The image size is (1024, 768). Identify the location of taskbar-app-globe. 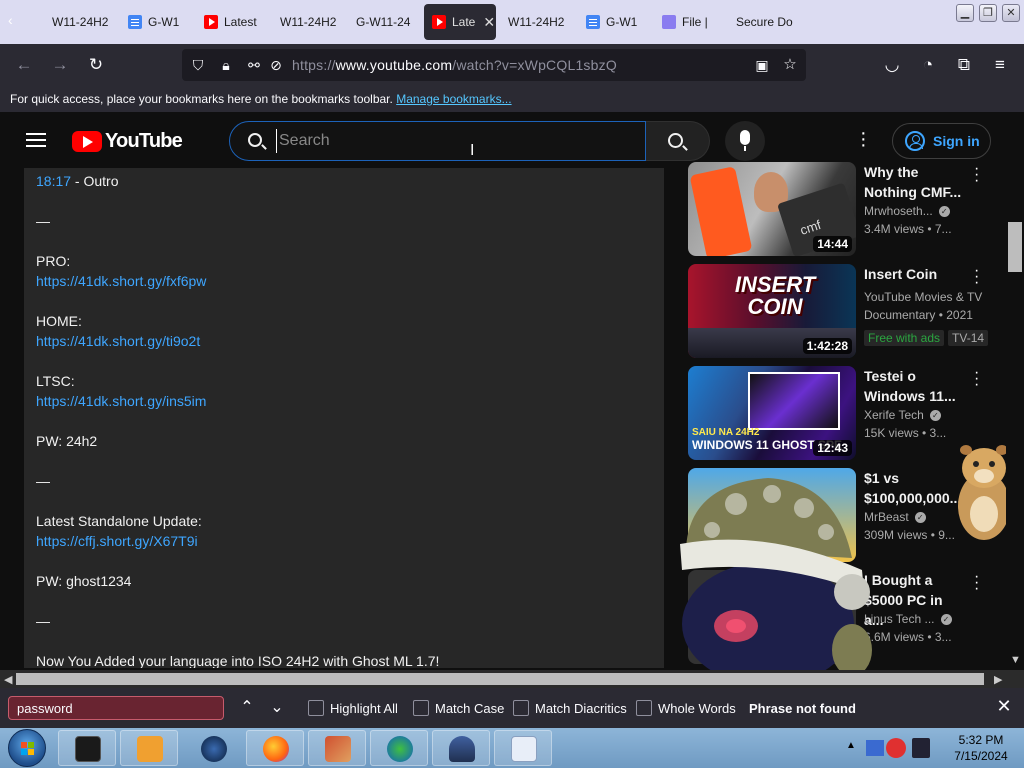
(213, 748).